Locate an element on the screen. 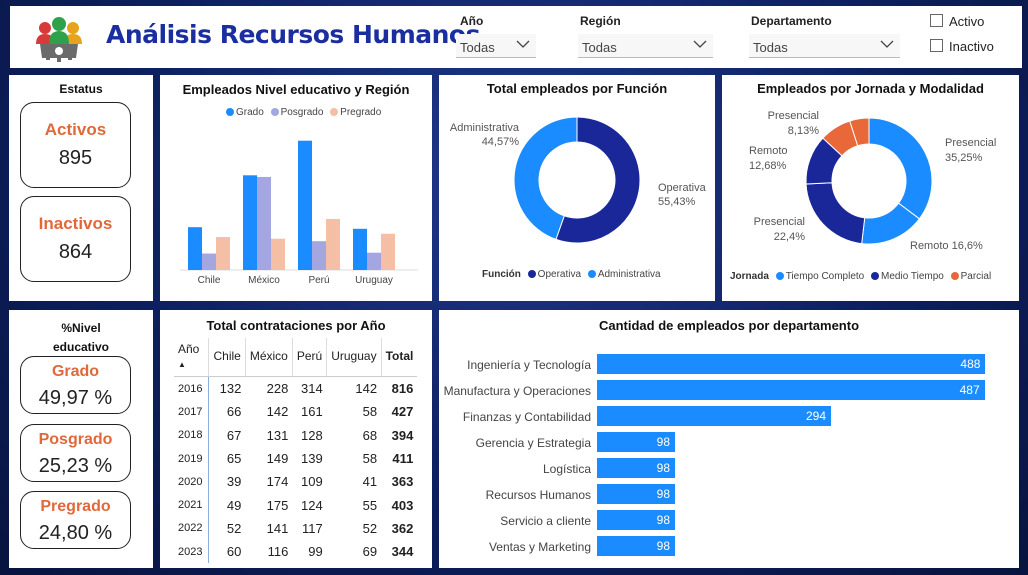 The width and height of the screenshot is (1028, 575). total-cell: 411 is located at coordinates (403, 459).